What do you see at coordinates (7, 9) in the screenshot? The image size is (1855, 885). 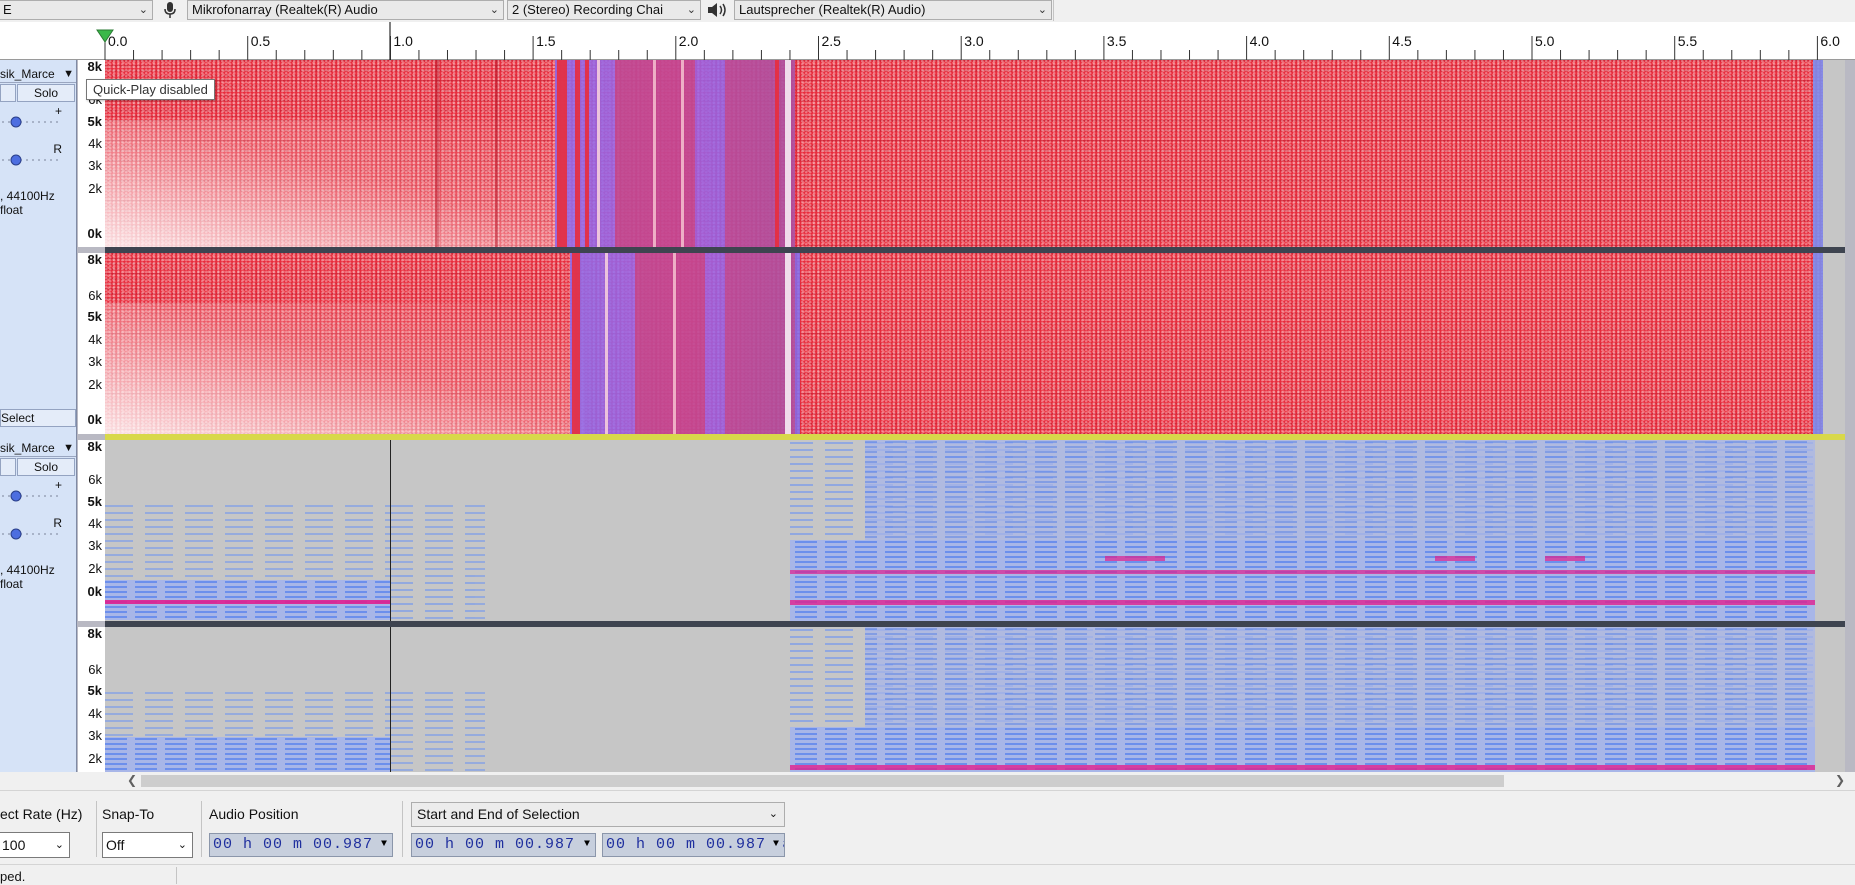 I see `audio-host-value: E` at bounding box center [7, 9].